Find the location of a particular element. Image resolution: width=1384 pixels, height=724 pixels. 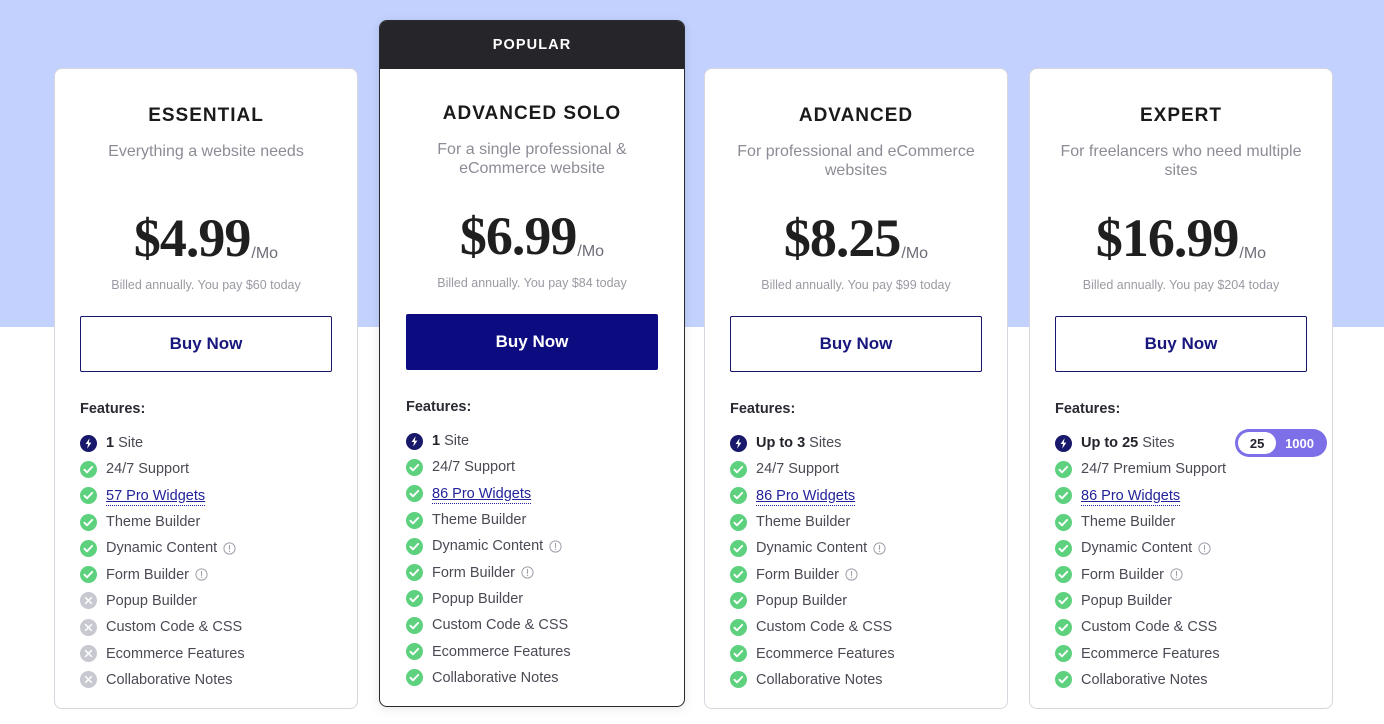

billing-note: Billed annually. You pay $99 today is located at coordinates (856, 285).